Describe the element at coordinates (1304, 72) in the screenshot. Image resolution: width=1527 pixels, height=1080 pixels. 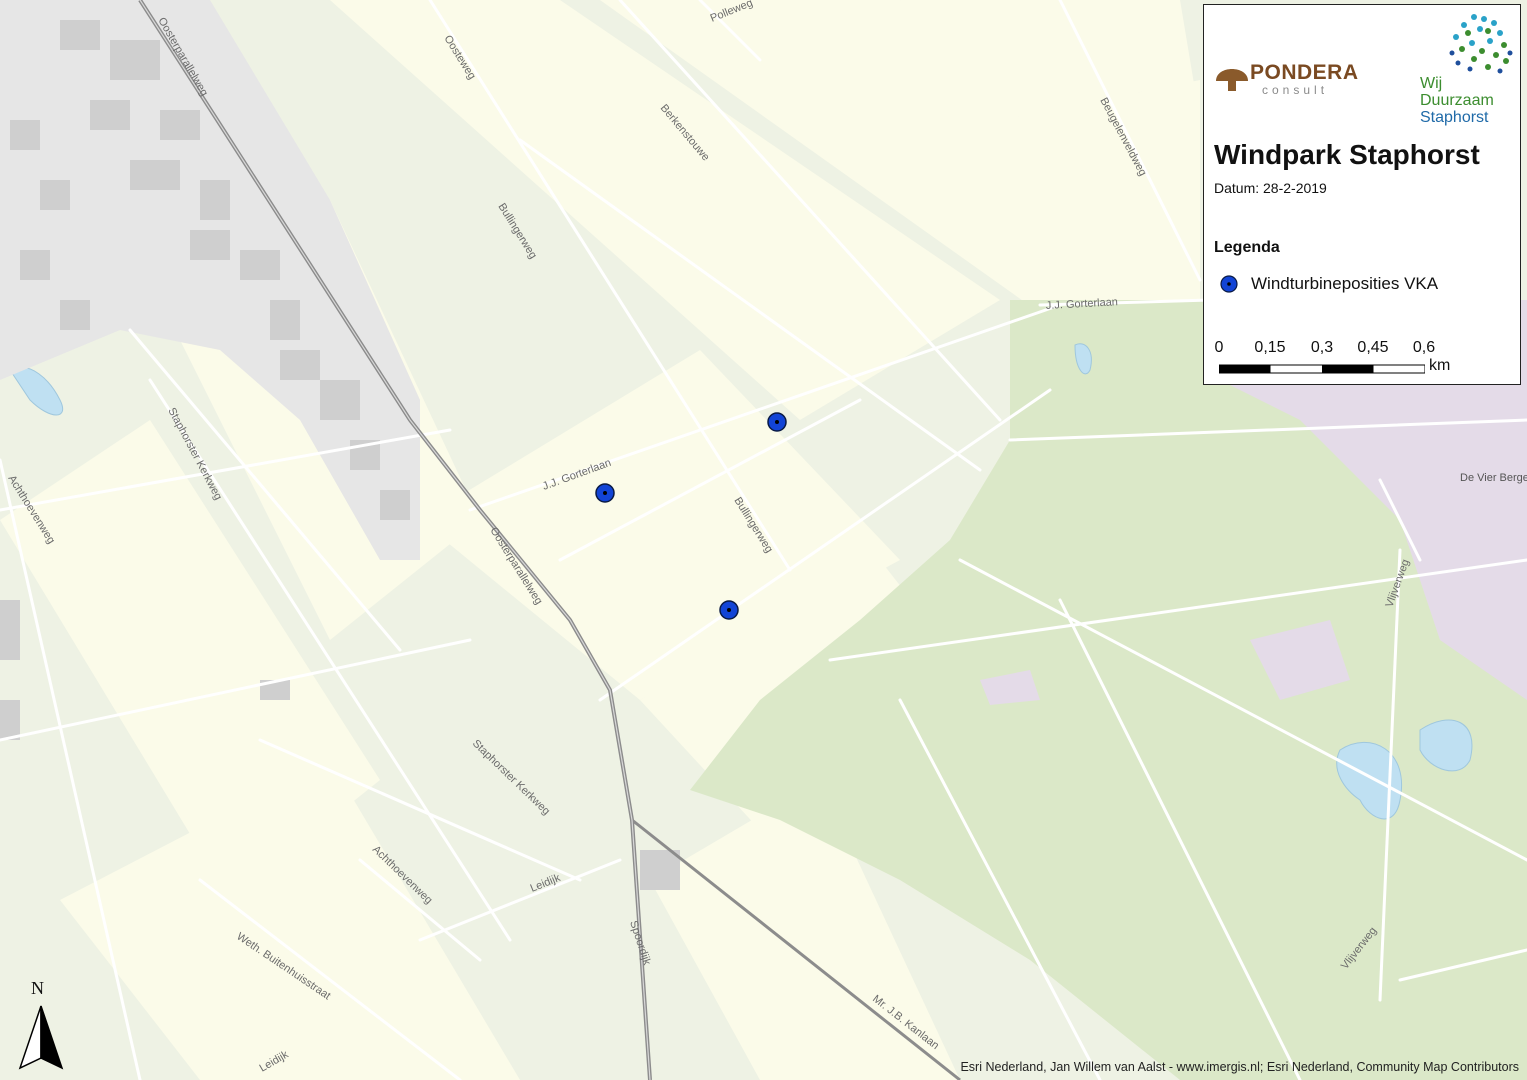
I see `pondera-name: PONDERA` at that location.